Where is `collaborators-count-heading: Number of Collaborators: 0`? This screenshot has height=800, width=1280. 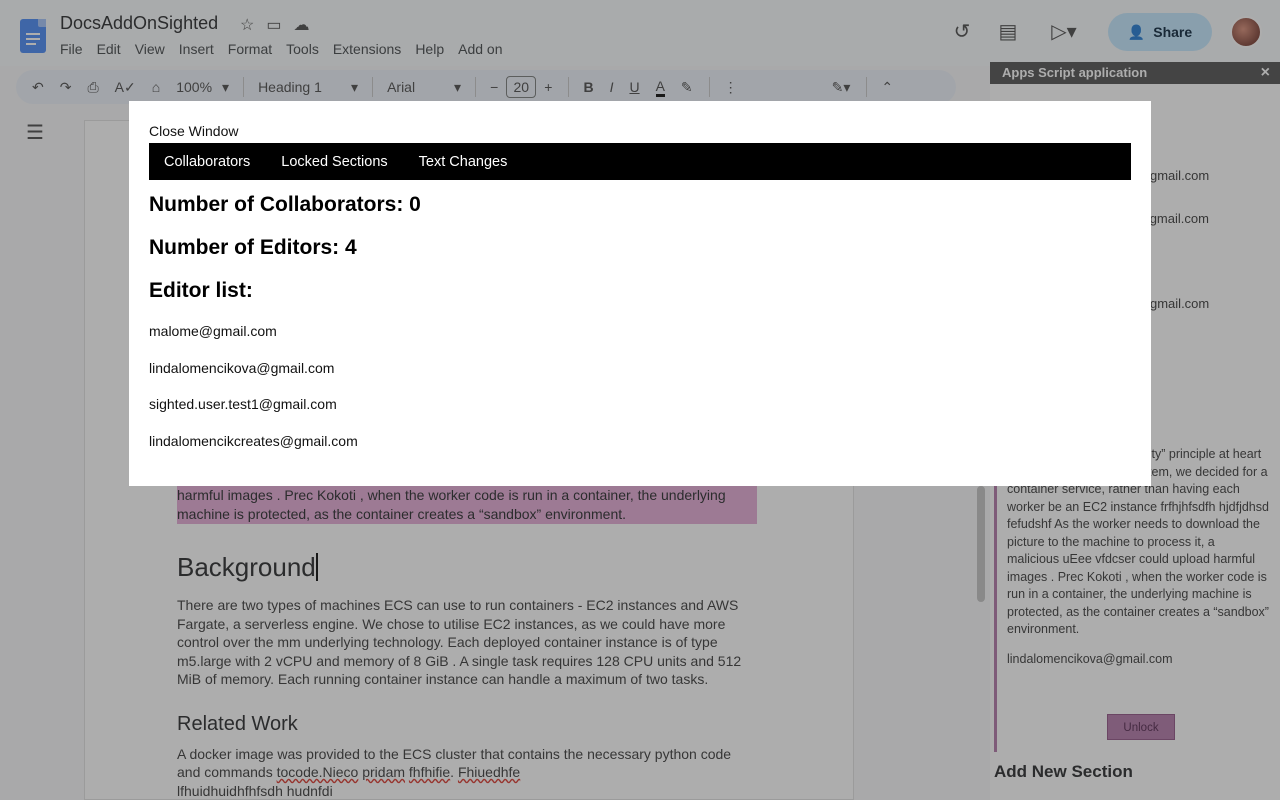 collaborators-count-heading: Number of Collaborators: 0 is located at coordinates (285, 204).